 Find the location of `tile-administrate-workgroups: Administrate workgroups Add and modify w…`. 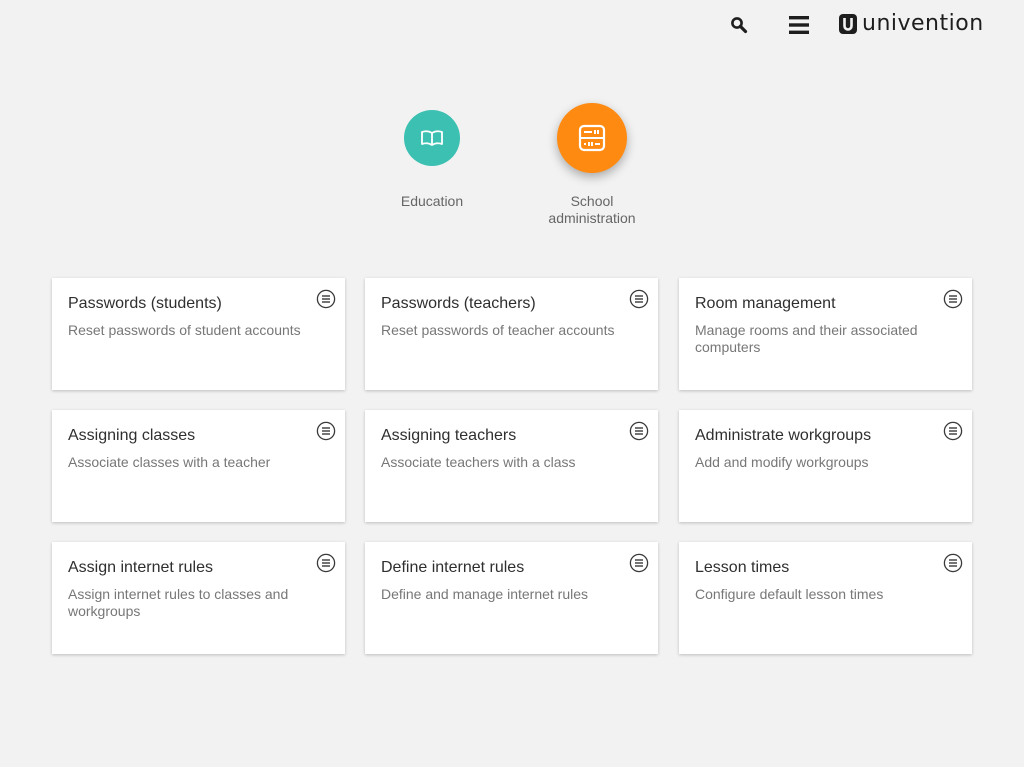

tile-administrate-workgroups: Administrate workgroups Add and modify w… is located at coordinates (825, 466).